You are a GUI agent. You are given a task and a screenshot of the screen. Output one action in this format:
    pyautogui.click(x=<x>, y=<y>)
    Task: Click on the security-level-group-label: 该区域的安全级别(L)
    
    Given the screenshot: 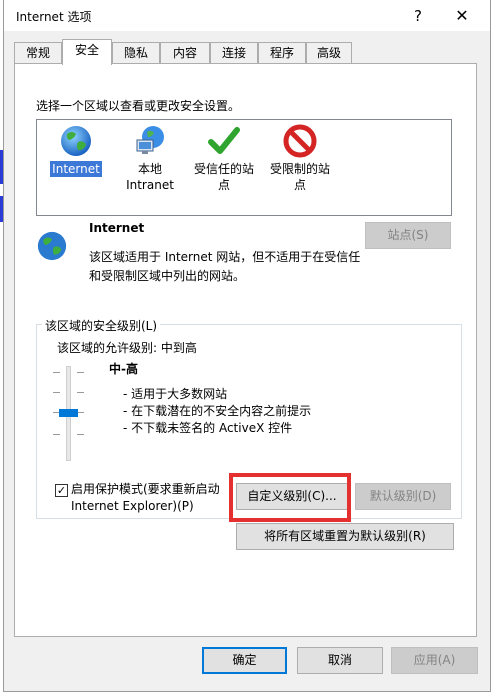 What is the action you would take?
    pyautogui.click(x=101, y=325)
    